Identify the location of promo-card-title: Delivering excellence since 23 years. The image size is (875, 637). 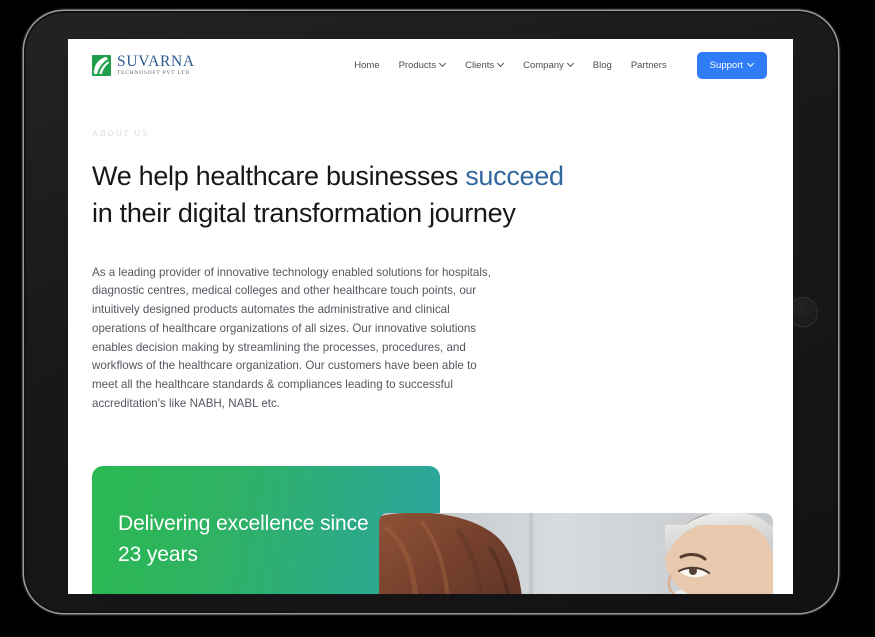
(243, 538).